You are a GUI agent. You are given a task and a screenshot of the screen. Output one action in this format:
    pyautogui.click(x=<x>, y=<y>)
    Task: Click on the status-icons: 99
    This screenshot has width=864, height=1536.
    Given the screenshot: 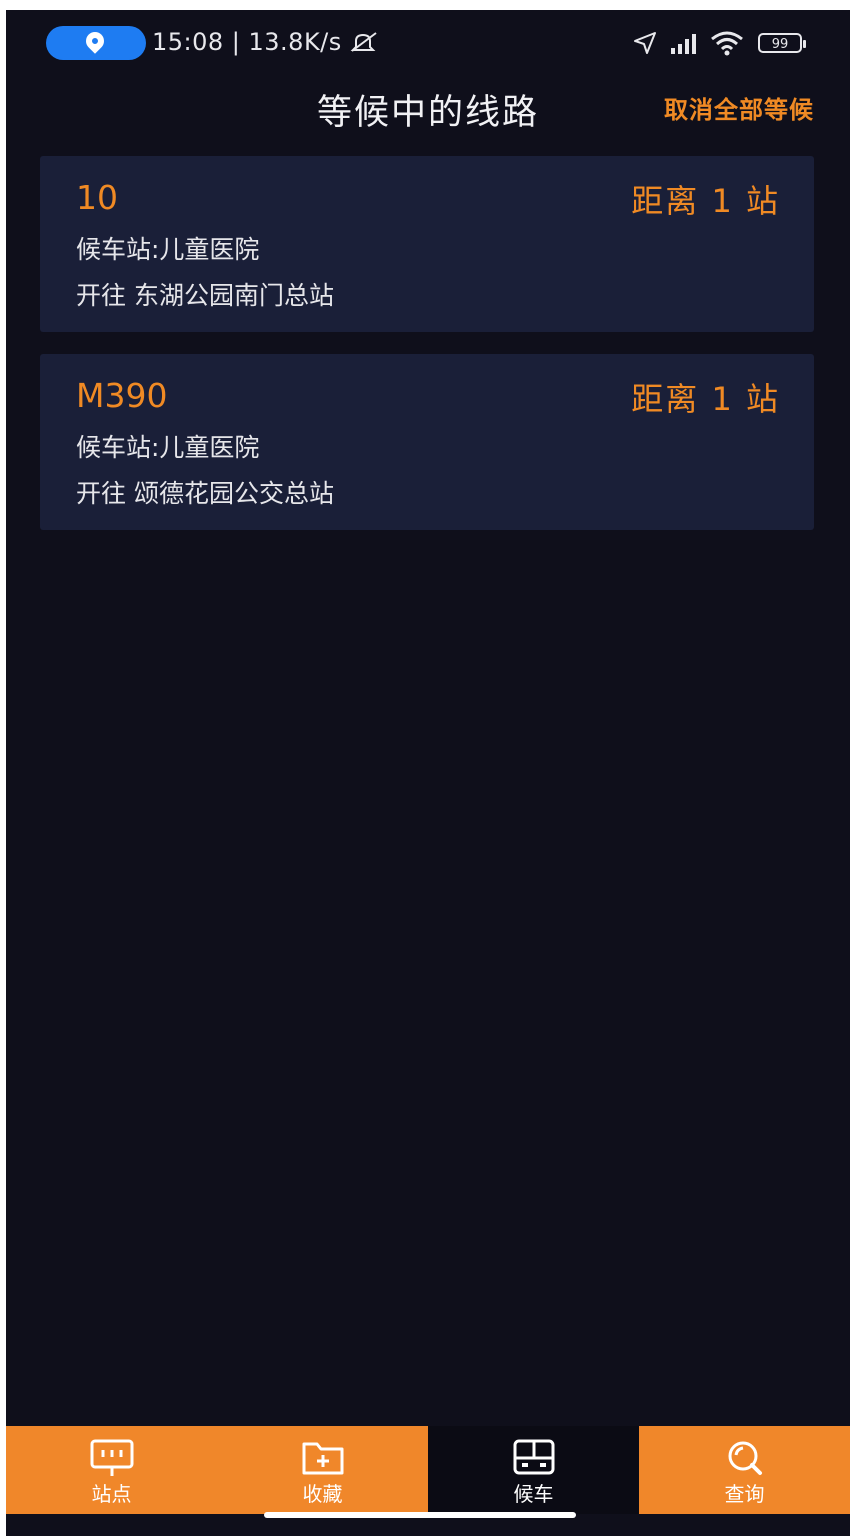 What is the action you would take?
    pyautogui.click(x=719, y=43)
    